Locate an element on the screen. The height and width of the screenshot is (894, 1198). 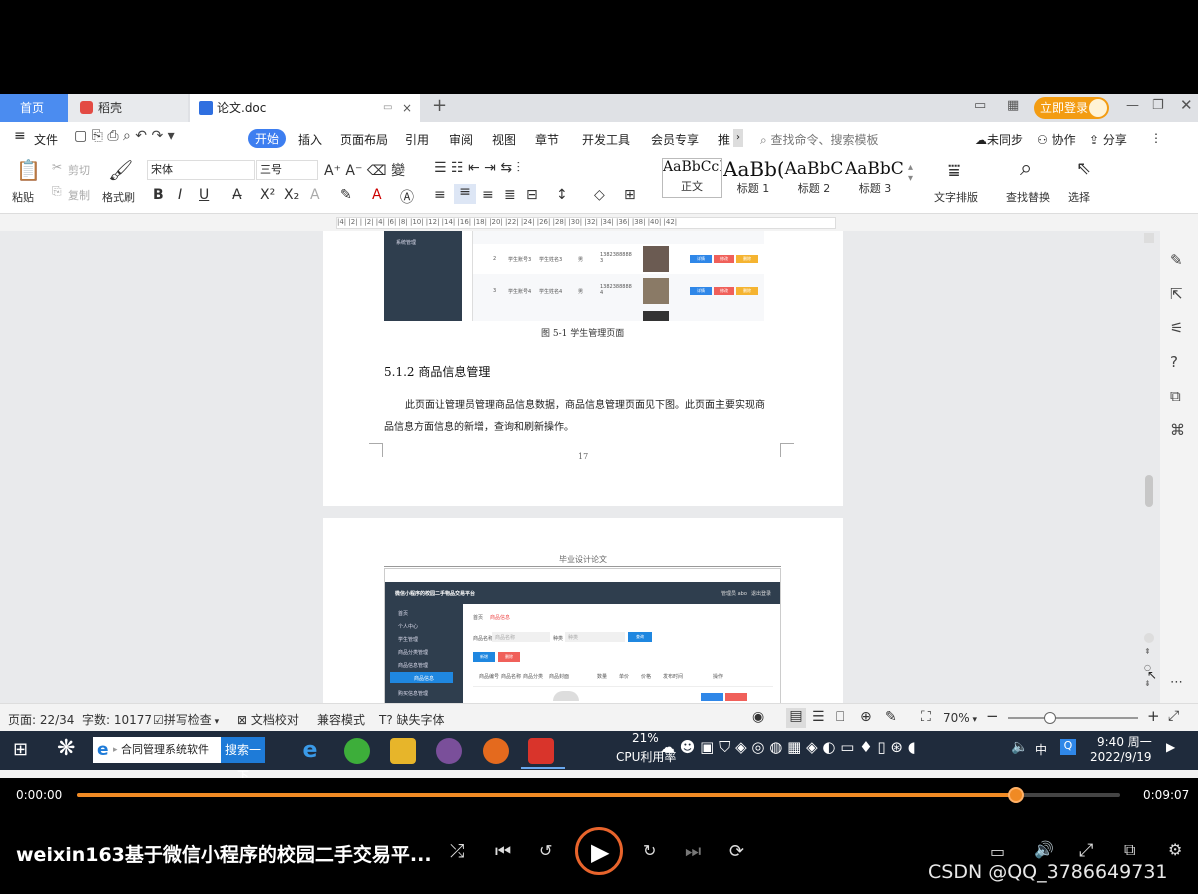
style-heading-3: AaBbC( 标题 3 is located at coordinates (875, 178).